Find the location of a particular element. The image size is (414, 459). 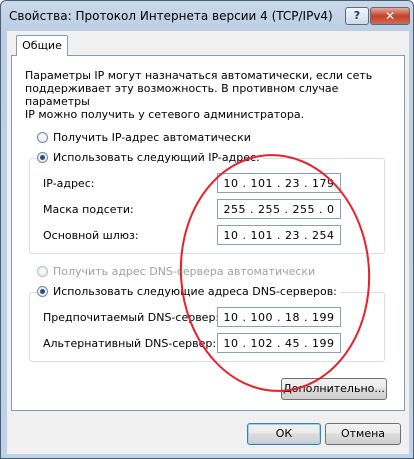

subnet-mask-field: 255 . 255 . 255 . 0 is located at coordinates (279, 209).